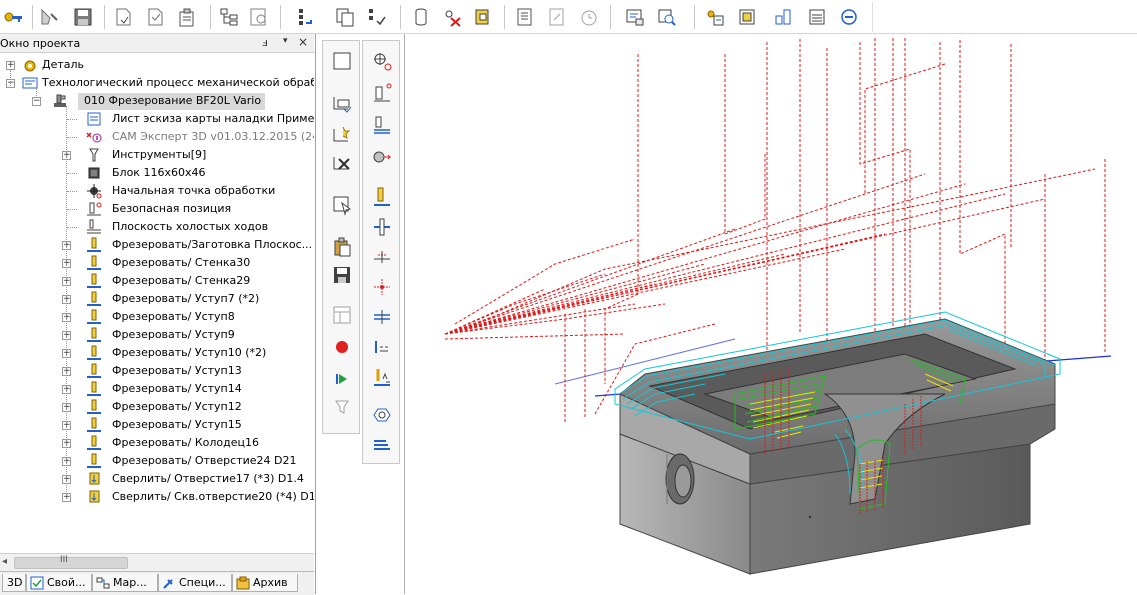 This screenshot has height=595, width=1137. I want to click on preview-icon, so click(259, 17).